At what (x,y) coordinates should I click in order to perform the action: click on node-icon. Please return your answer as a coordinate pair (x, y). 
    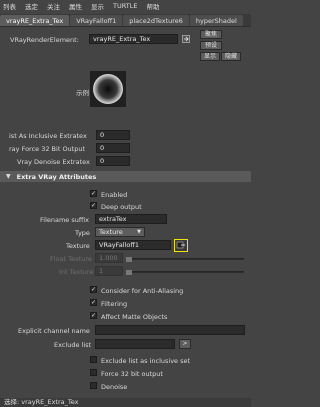
    Looking at the image, I should click on (186, 39).